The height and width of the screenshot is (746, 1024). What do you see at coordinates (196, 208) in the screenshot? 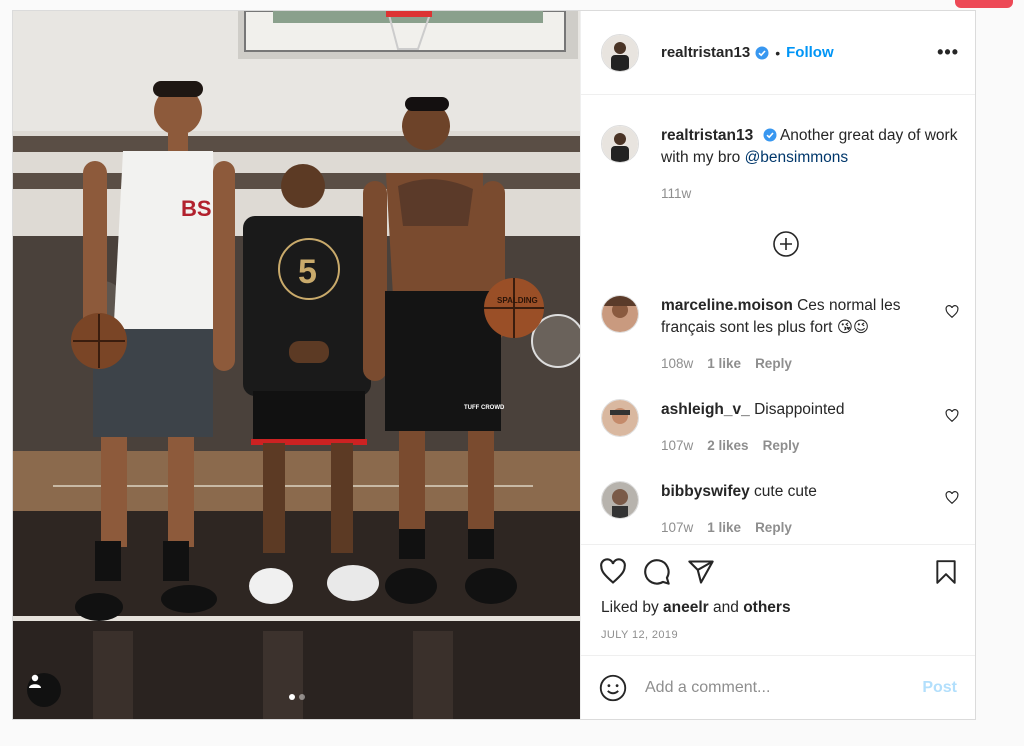
I see `tank-logo-text: BS` at bounding box center [196, 208].